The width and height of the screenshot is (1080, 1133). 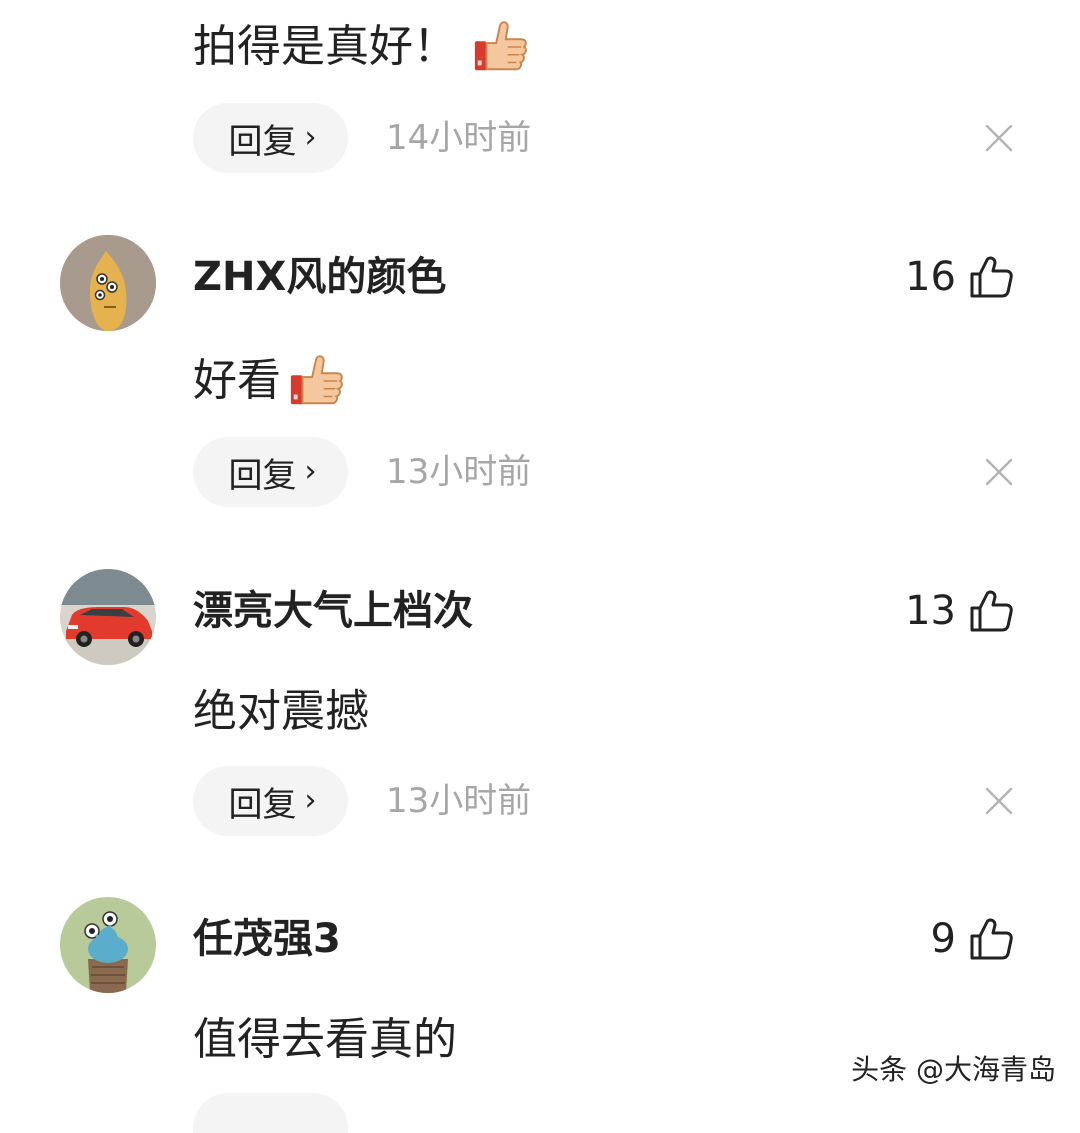 I want to click on comment-text: 好看, so click(x=269, y=381).